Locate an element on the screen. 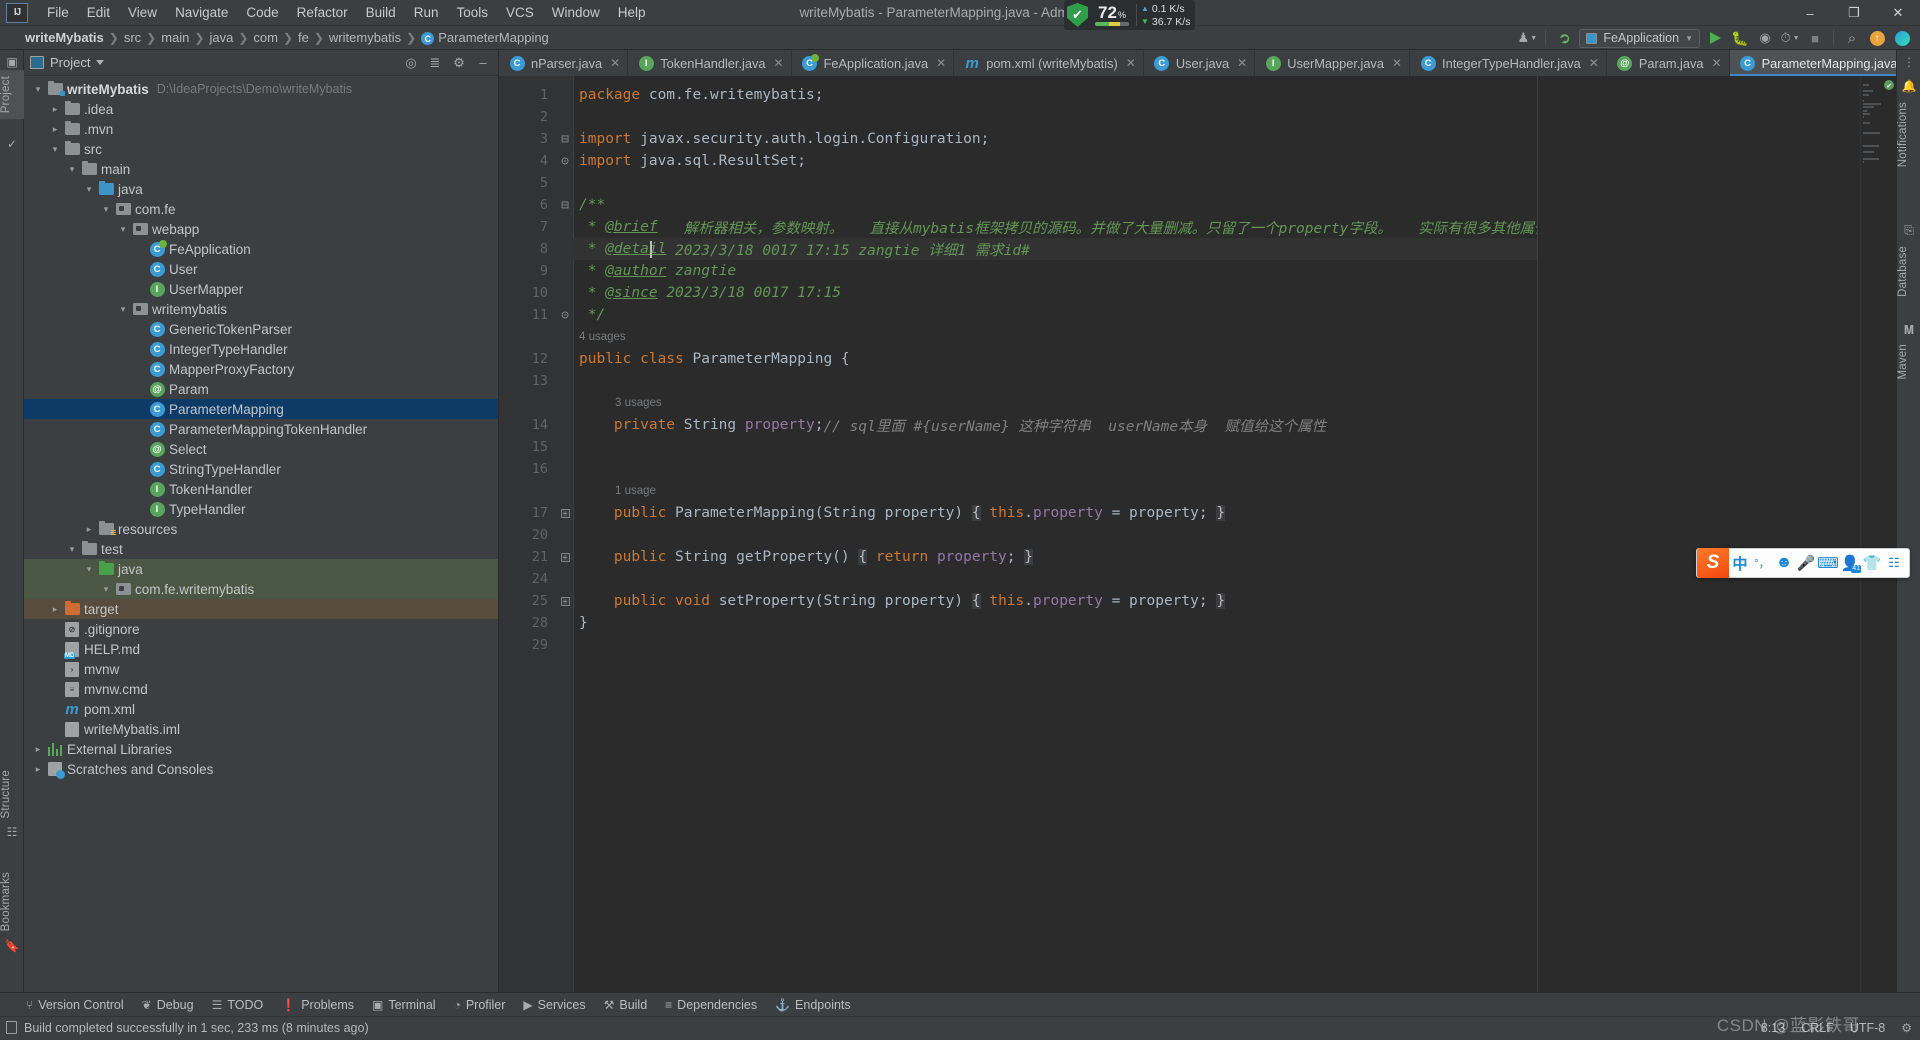  fold-start-icon: ⊟ is located at coordinates (565, 139).